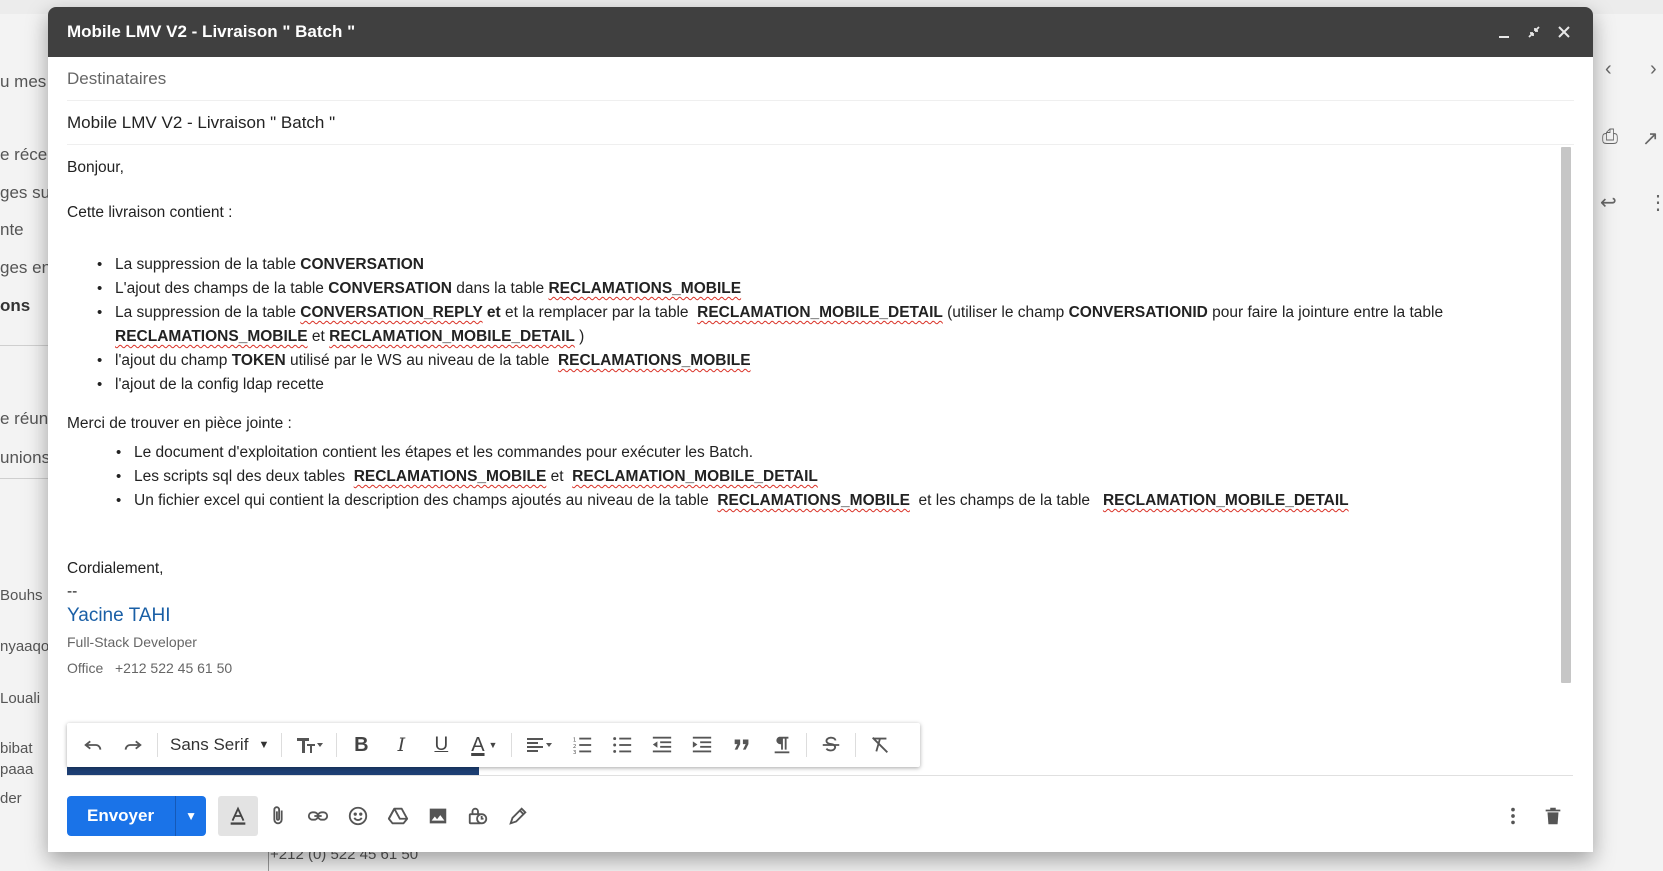 Image resolution: width=1663 pixels, height=871 pixels. Describe the element at coordinates (575, 753) in the screenshot. I see `svg-text: 3` at that location.